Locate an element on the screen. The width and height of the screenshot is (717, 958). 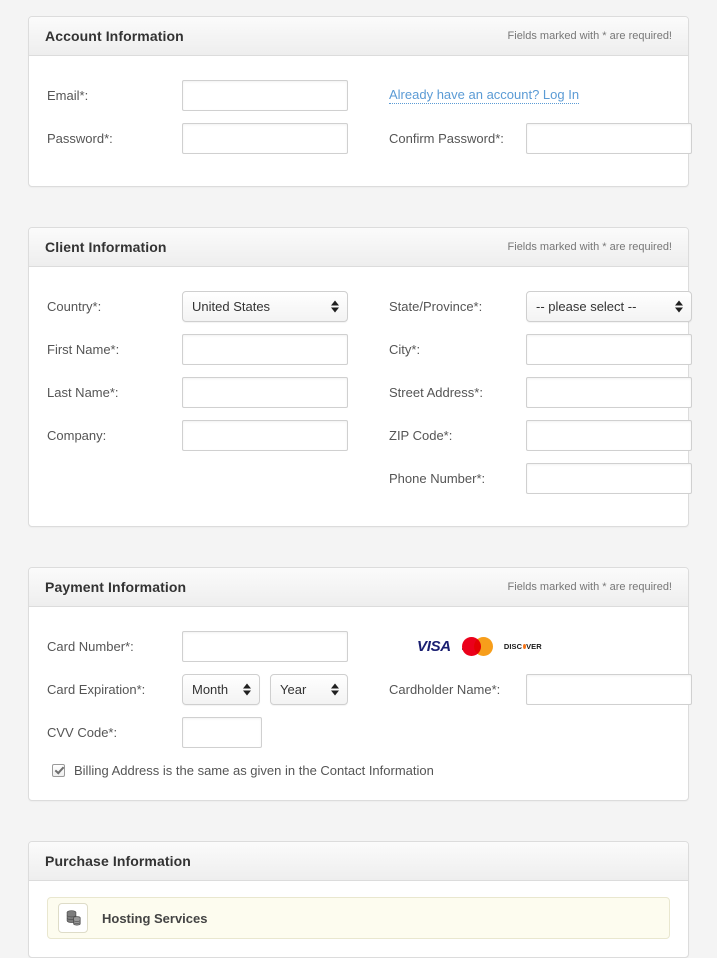
purchase-item-hosting-services: Hosting Services is located at coordinates (358, 918).